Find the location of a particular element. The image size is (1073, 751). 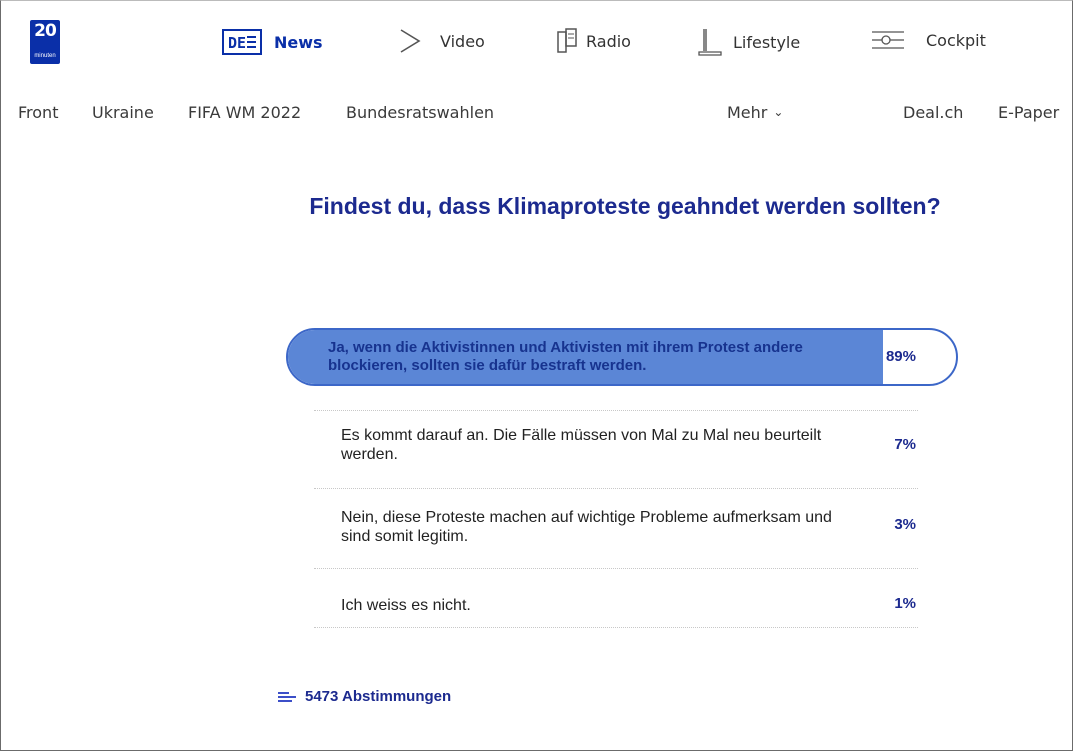

nav-video: Video is located at coordinates (441, 41).